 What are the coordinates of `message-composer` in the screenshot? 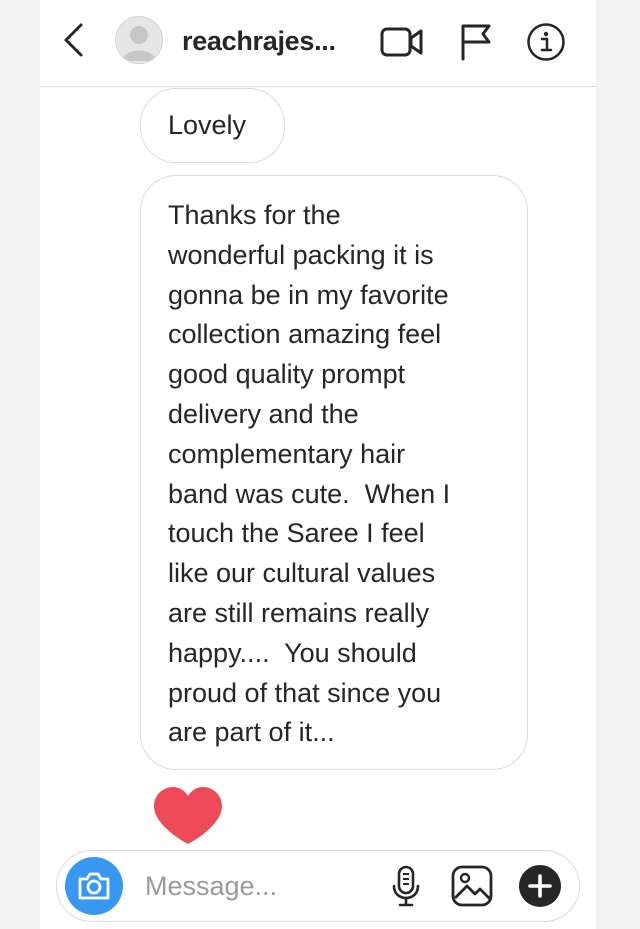 It's located at (318, 886).